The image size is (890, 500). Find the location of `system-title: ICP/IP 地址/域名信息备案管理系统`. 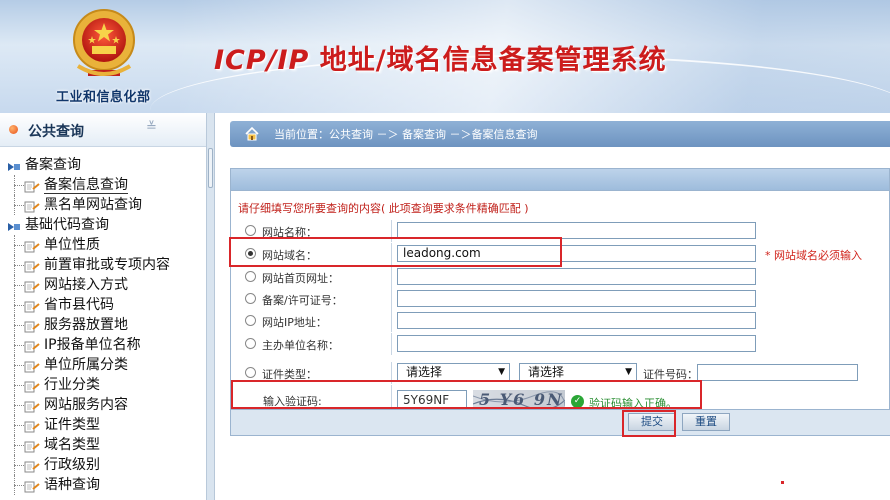

system-title: ICP/IP 地址/域名信息备案管理系统 is located at coordinates (440, 57).